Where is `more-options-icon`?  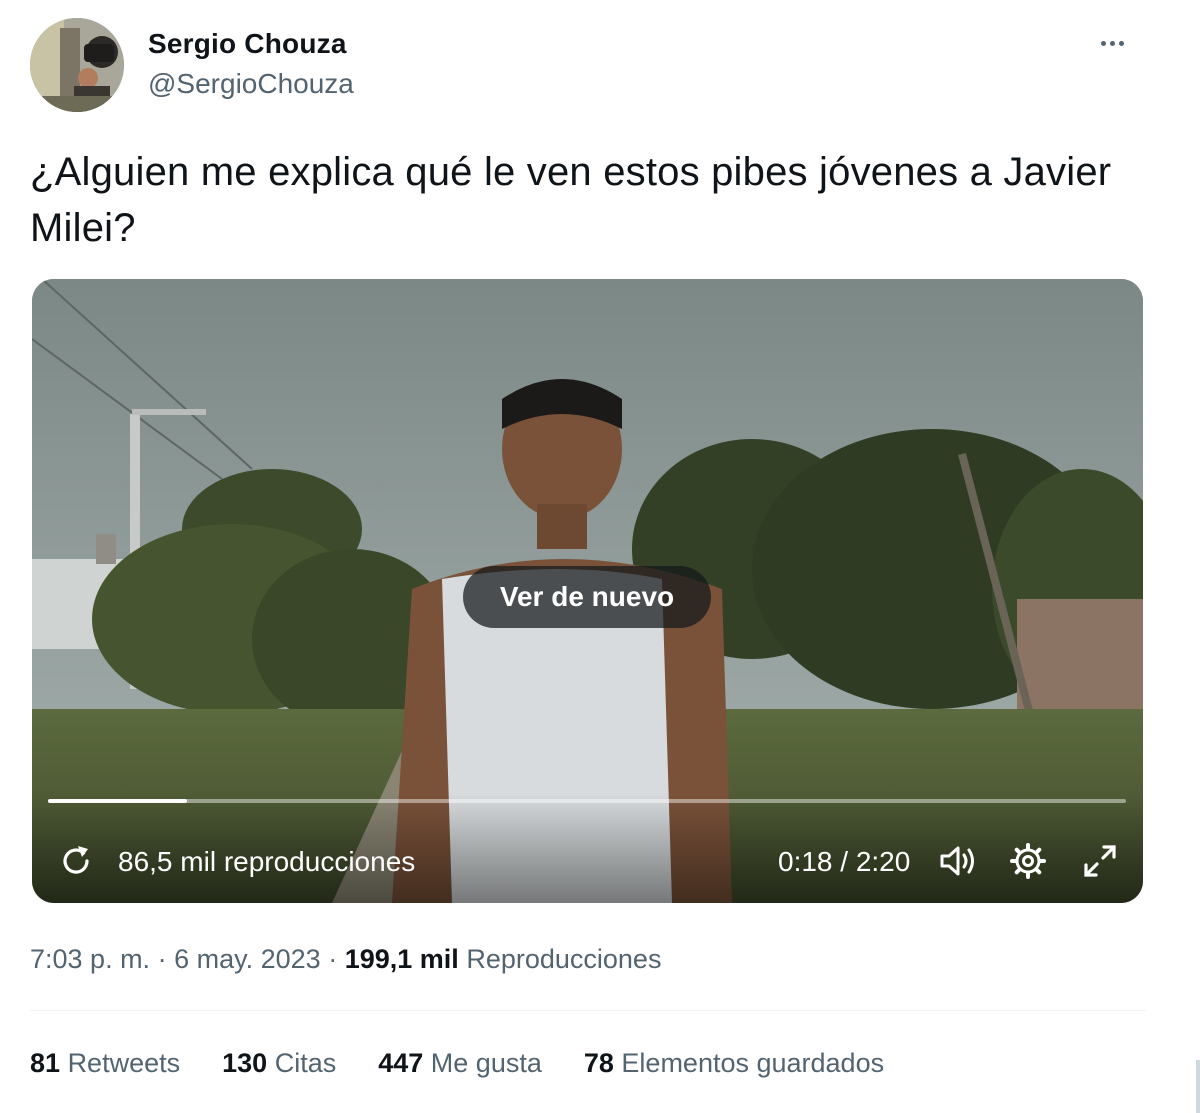 more-options-icon is located at coordinates (1112, 43).